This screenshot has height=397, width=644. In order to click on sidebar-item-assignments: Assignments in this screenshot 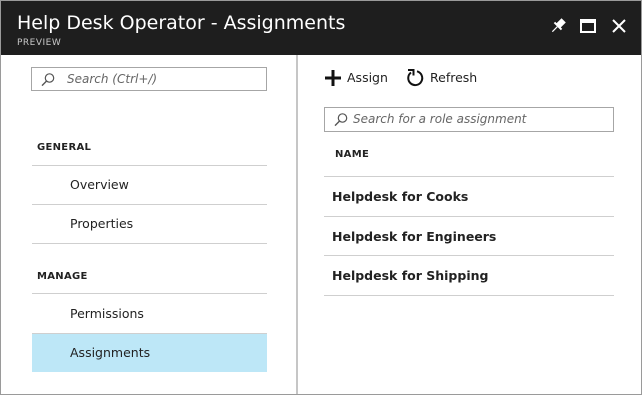, I will do `click(149, 353)`.